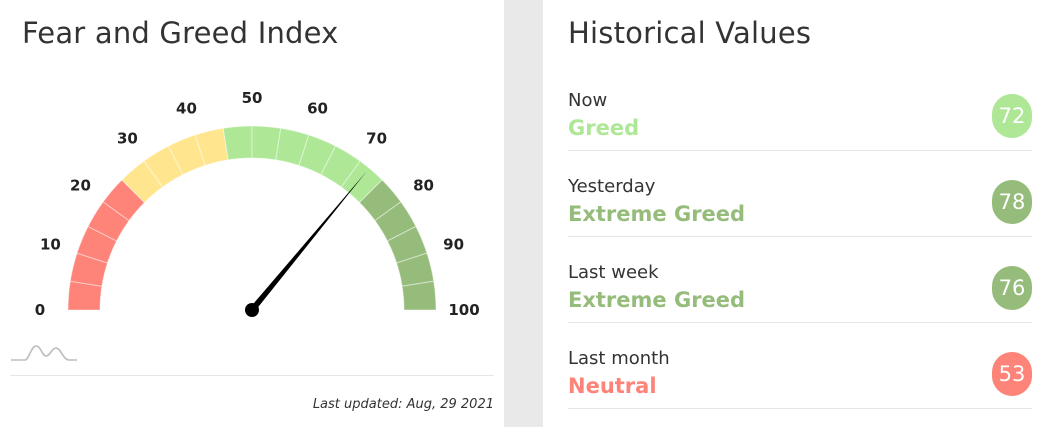  I want to click on gauge-needle-pointer, so click(308, 241).